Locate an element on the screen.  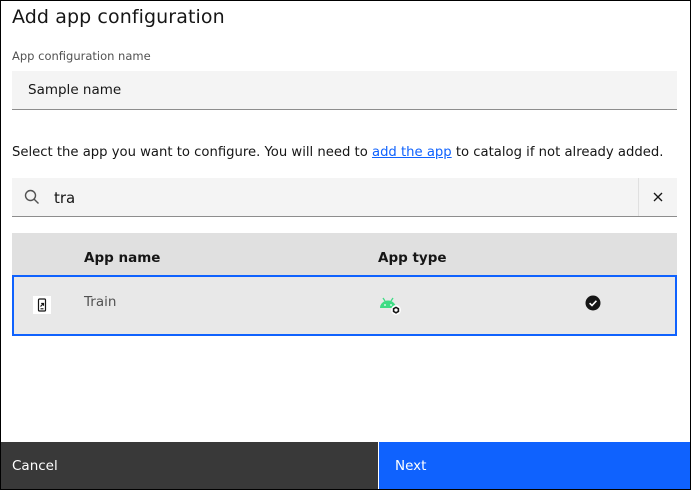
clear-search-button is located at coordinates (657, 197).